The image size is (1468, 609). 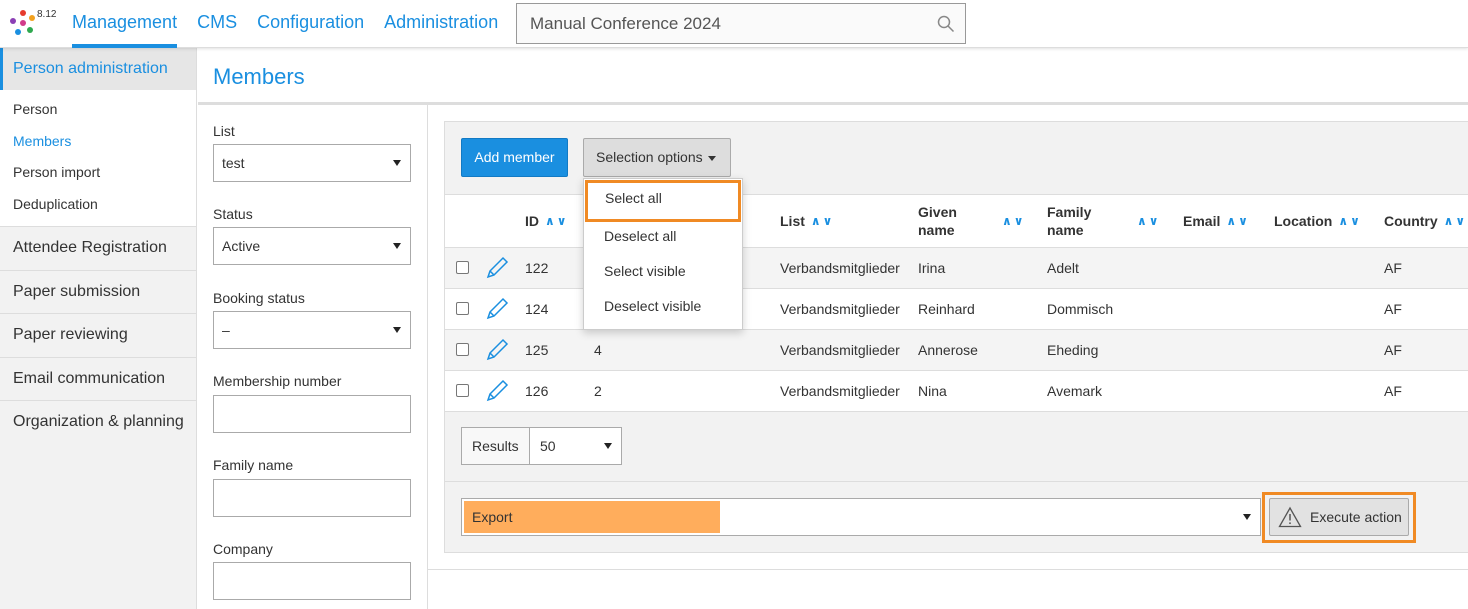 I want to click on cell-family-name: Adelt, so click(x=1063, y=268).